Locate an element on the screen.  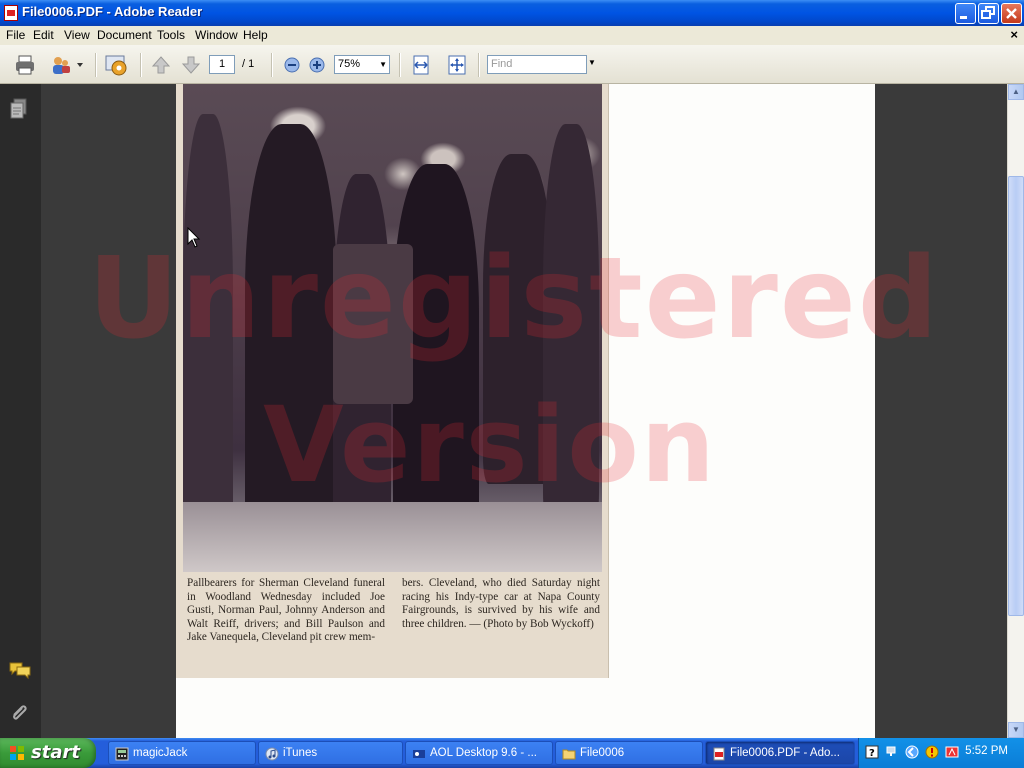
folder-icon is located at coordinates (569, 754).